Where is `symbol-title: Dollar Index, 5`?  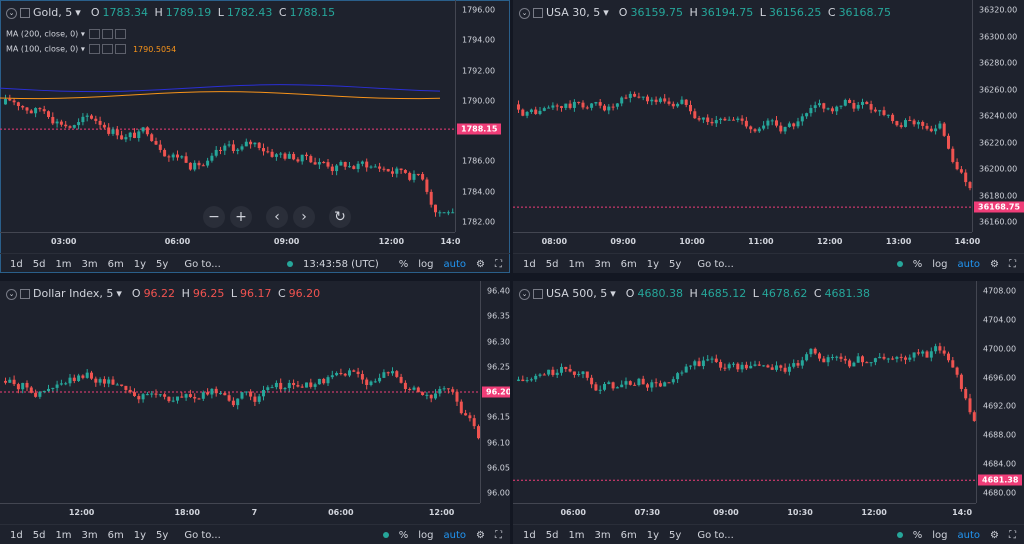 symbol-title: Dollar Index, 5 is located at coordinates (73, 293).